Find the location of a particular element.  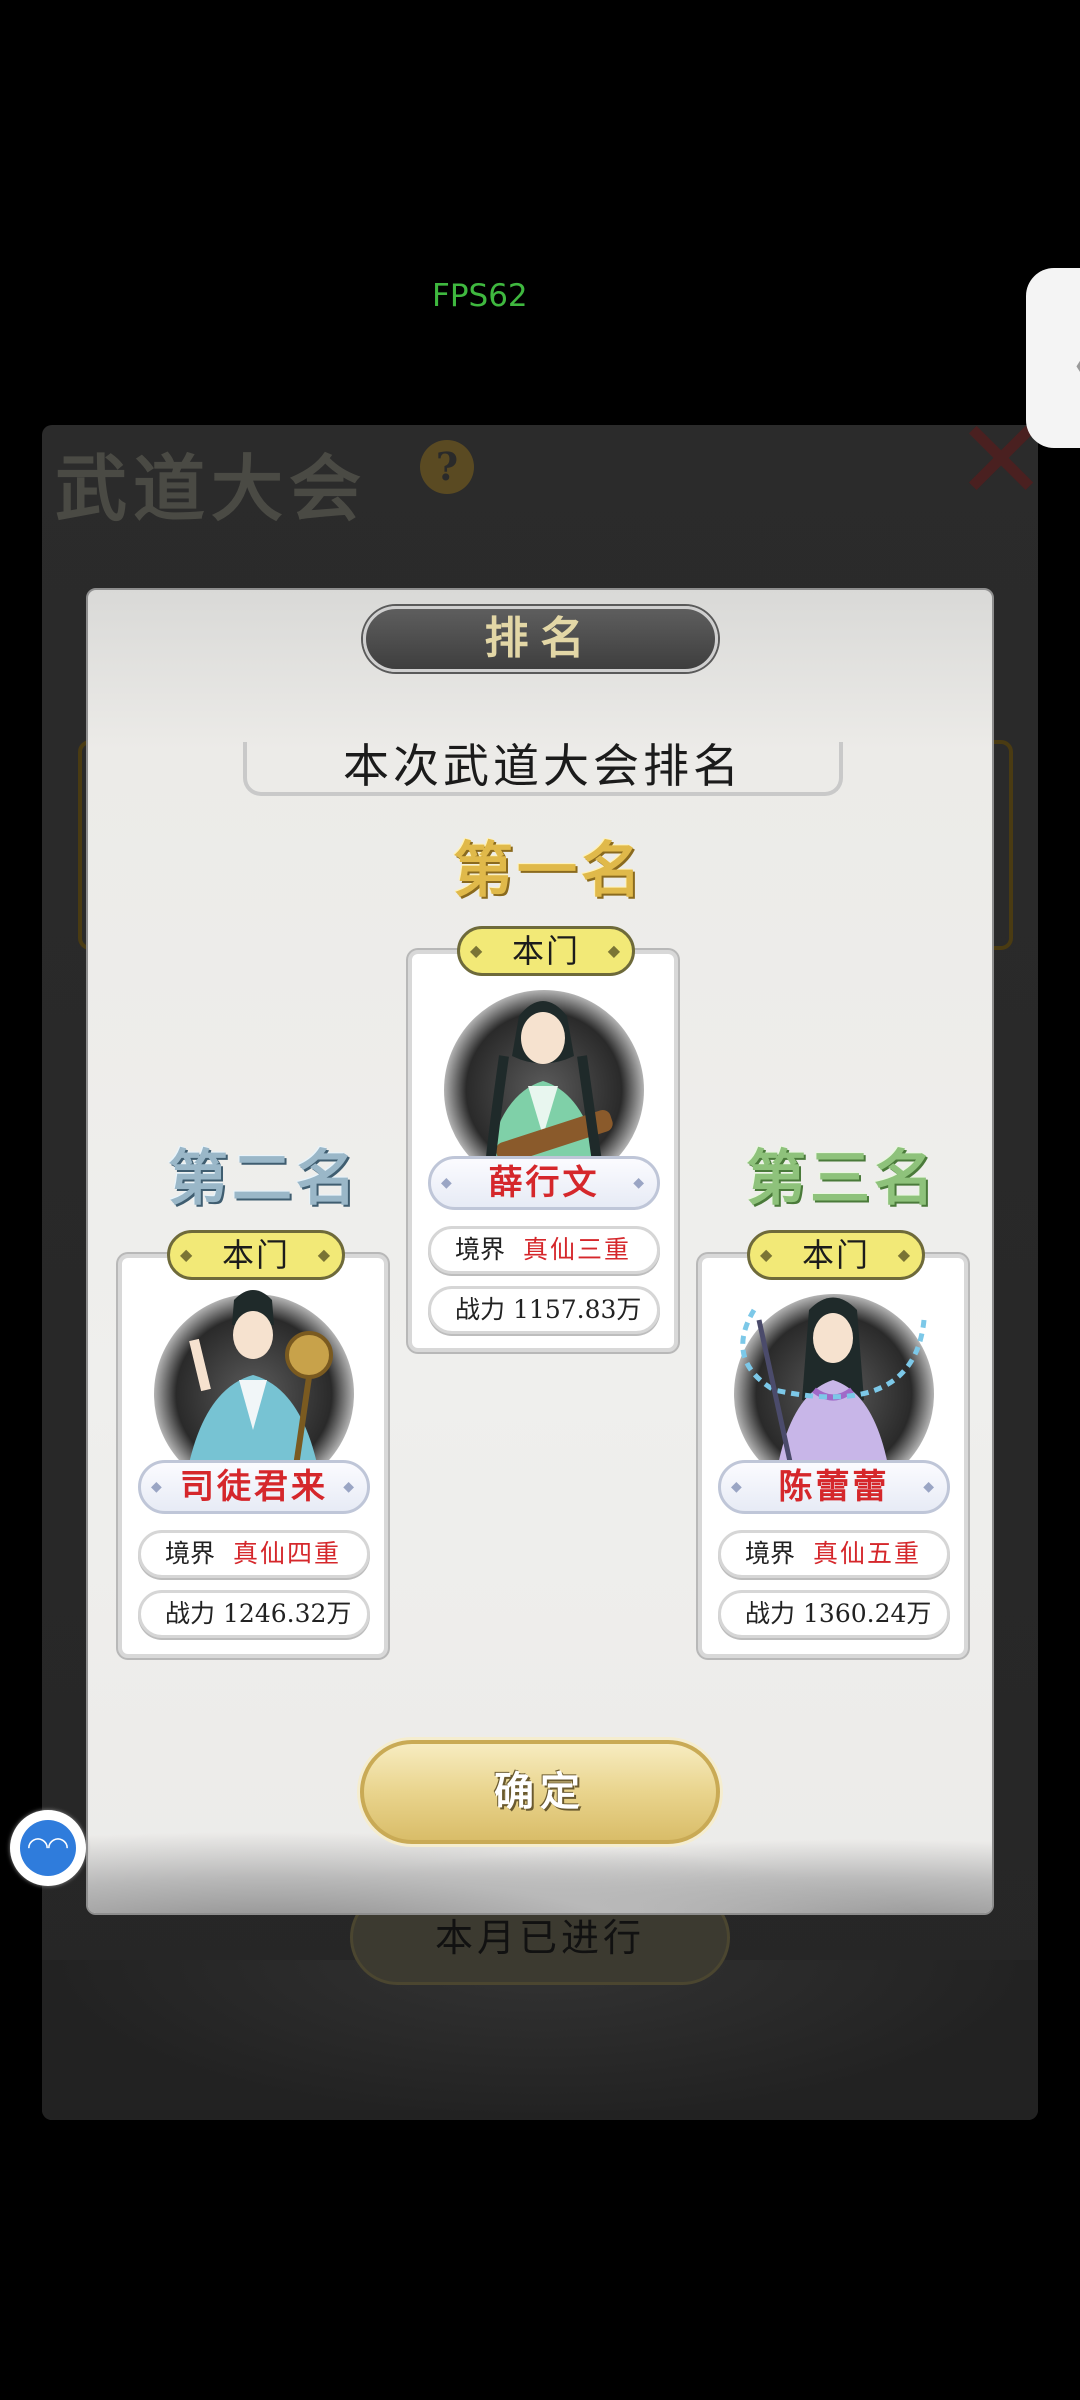

banner-text: 本次武道大会排名 is located at coordinates (543, 766).